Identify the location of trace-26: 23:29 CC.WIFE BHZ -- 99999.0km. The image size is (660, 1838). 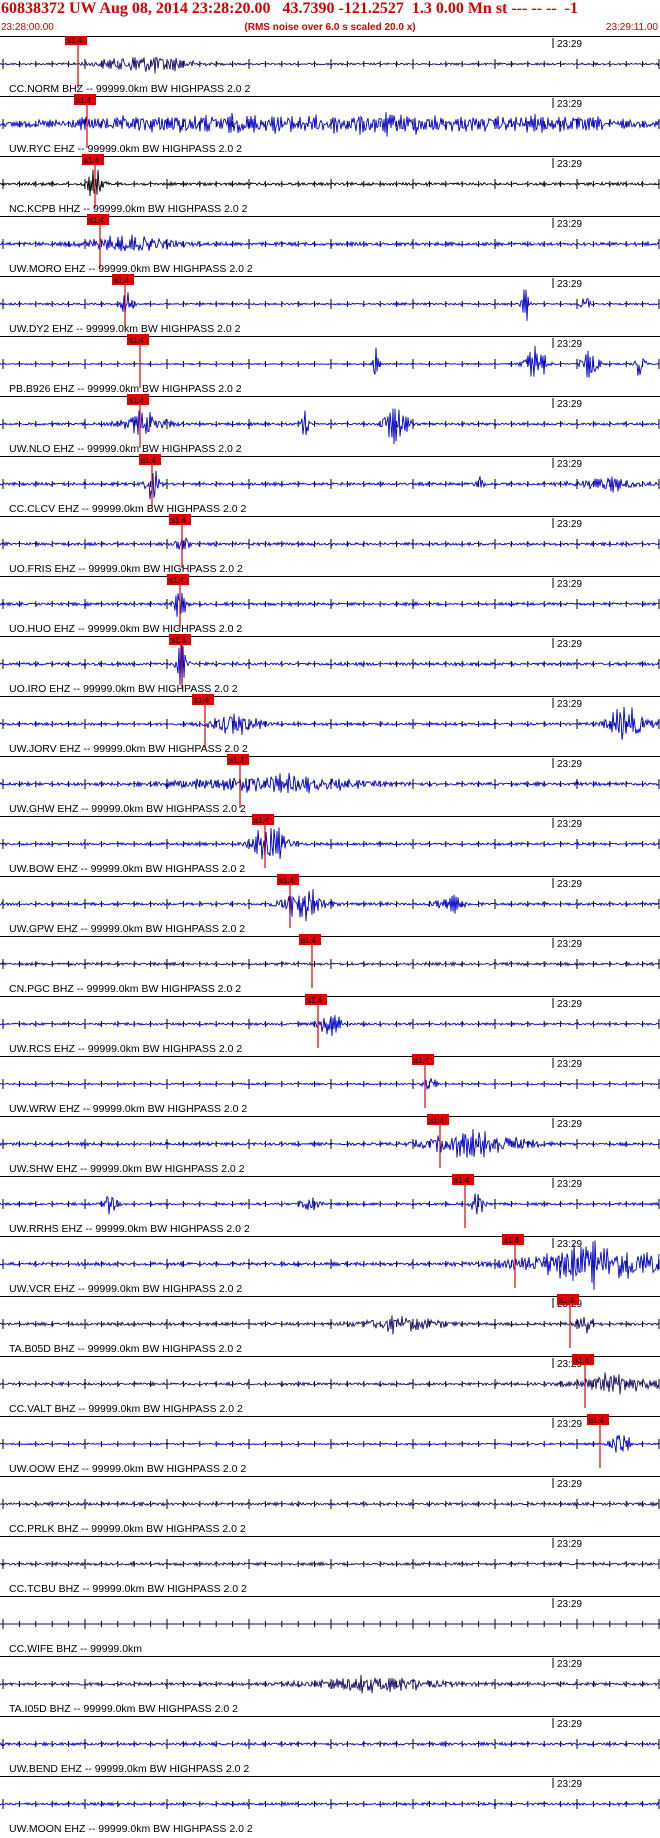
(330, 1625).